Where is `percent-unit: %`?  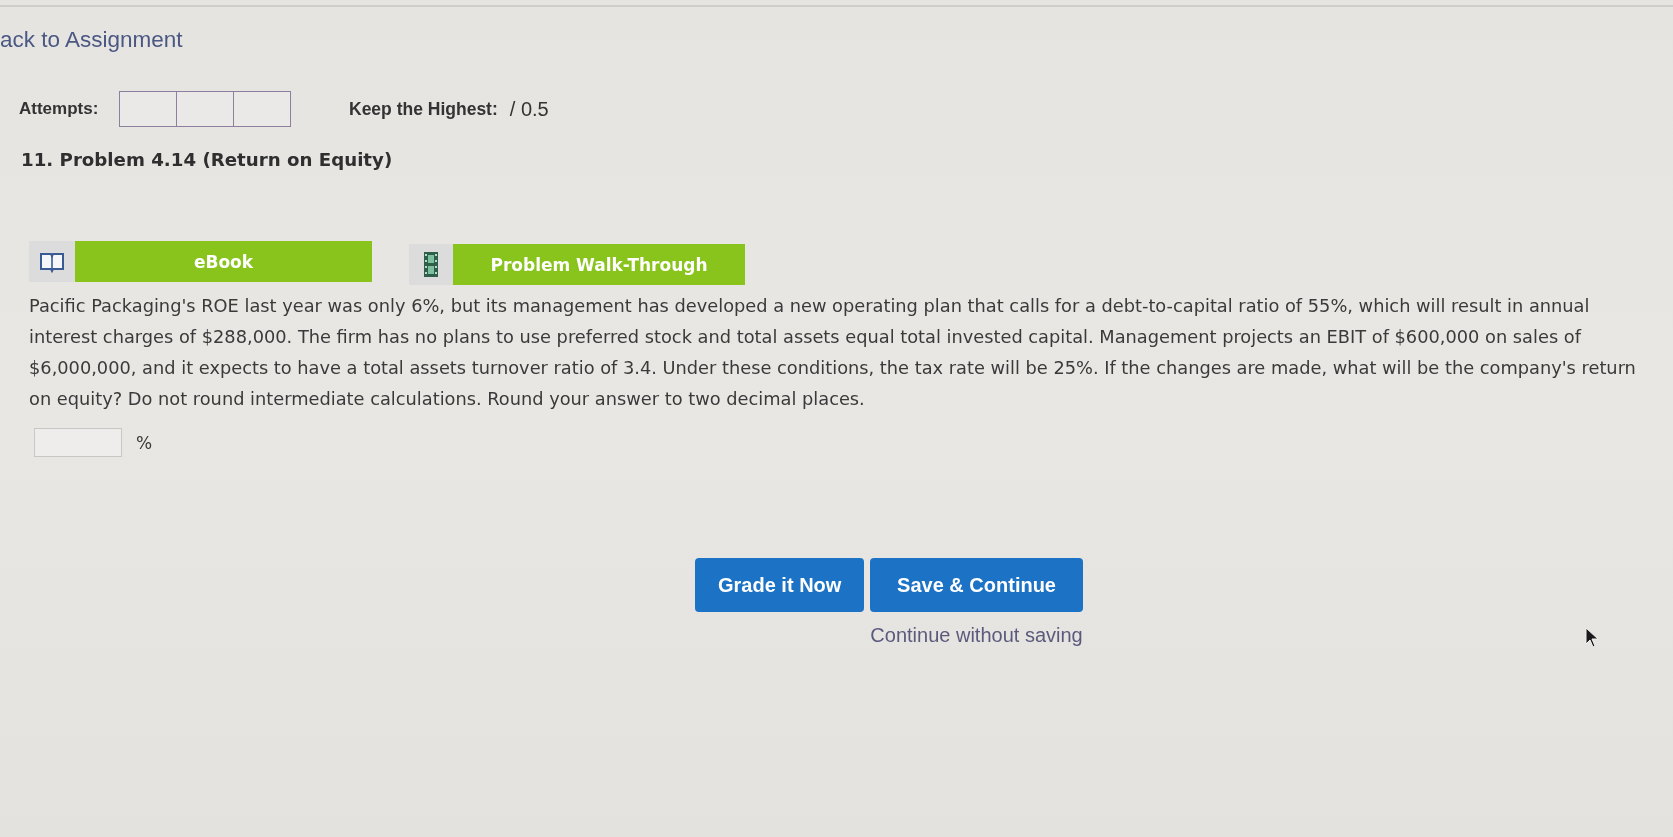 percent-unit: % is located at coordinates (144, 442).